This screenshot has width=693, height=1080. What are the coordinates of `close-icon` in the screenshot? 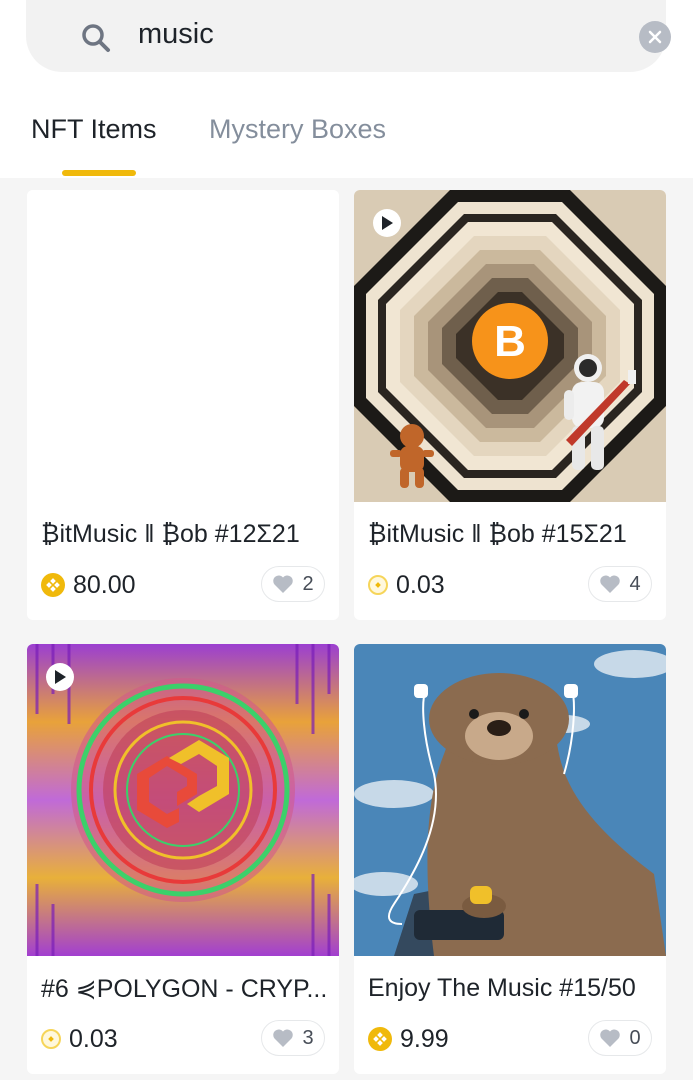 It's located at (655, 37).